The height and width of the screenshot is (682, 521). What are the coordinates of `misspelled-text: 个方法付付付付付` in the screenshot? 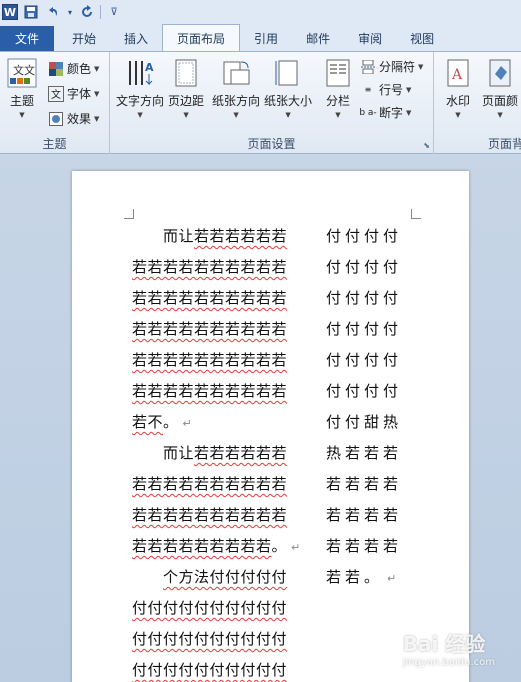 It's located at (225, 577).